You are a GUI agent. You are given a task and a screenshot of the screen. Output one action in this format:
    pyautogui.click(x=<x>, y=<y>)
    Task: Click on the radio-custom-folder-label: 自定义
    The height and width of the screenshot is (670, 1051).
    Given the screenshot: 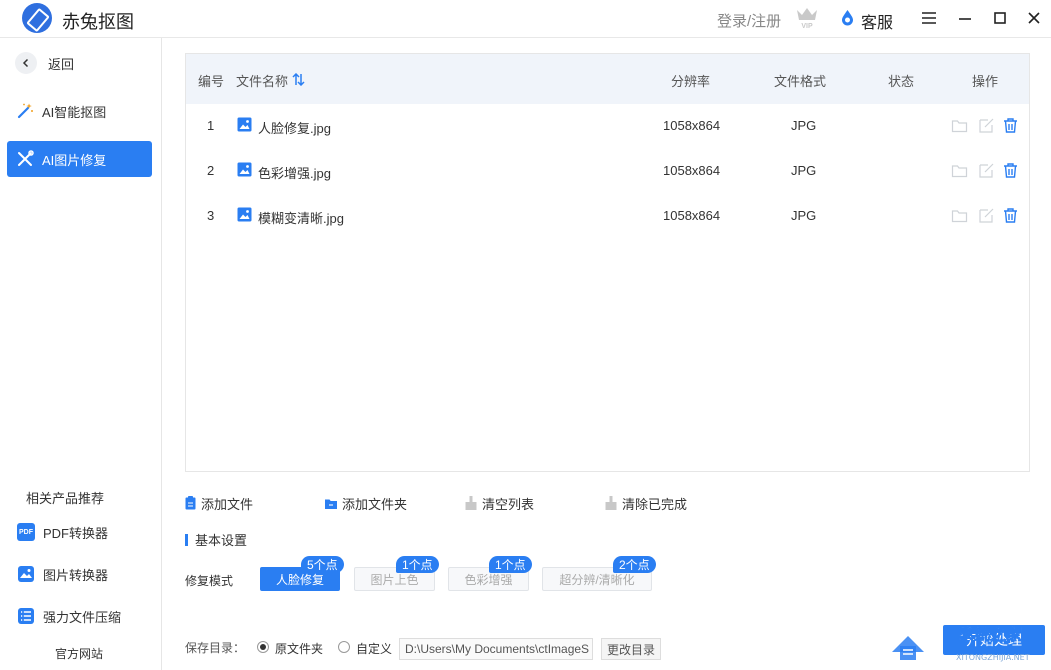 What is the action you would take?
    pyautogui.click(x=374, y=648)
    